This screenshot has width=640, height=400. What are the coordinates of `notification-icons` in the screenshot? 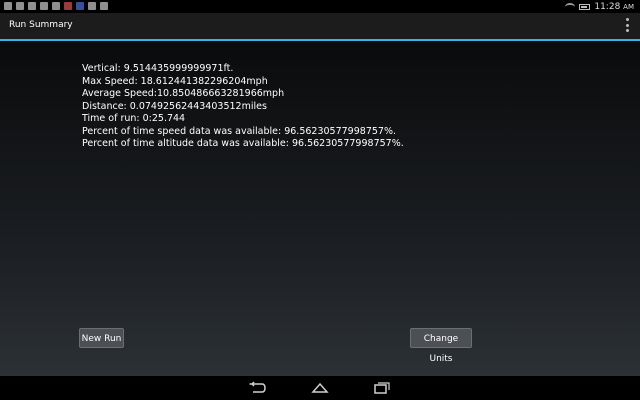 It's located at (56, 6).